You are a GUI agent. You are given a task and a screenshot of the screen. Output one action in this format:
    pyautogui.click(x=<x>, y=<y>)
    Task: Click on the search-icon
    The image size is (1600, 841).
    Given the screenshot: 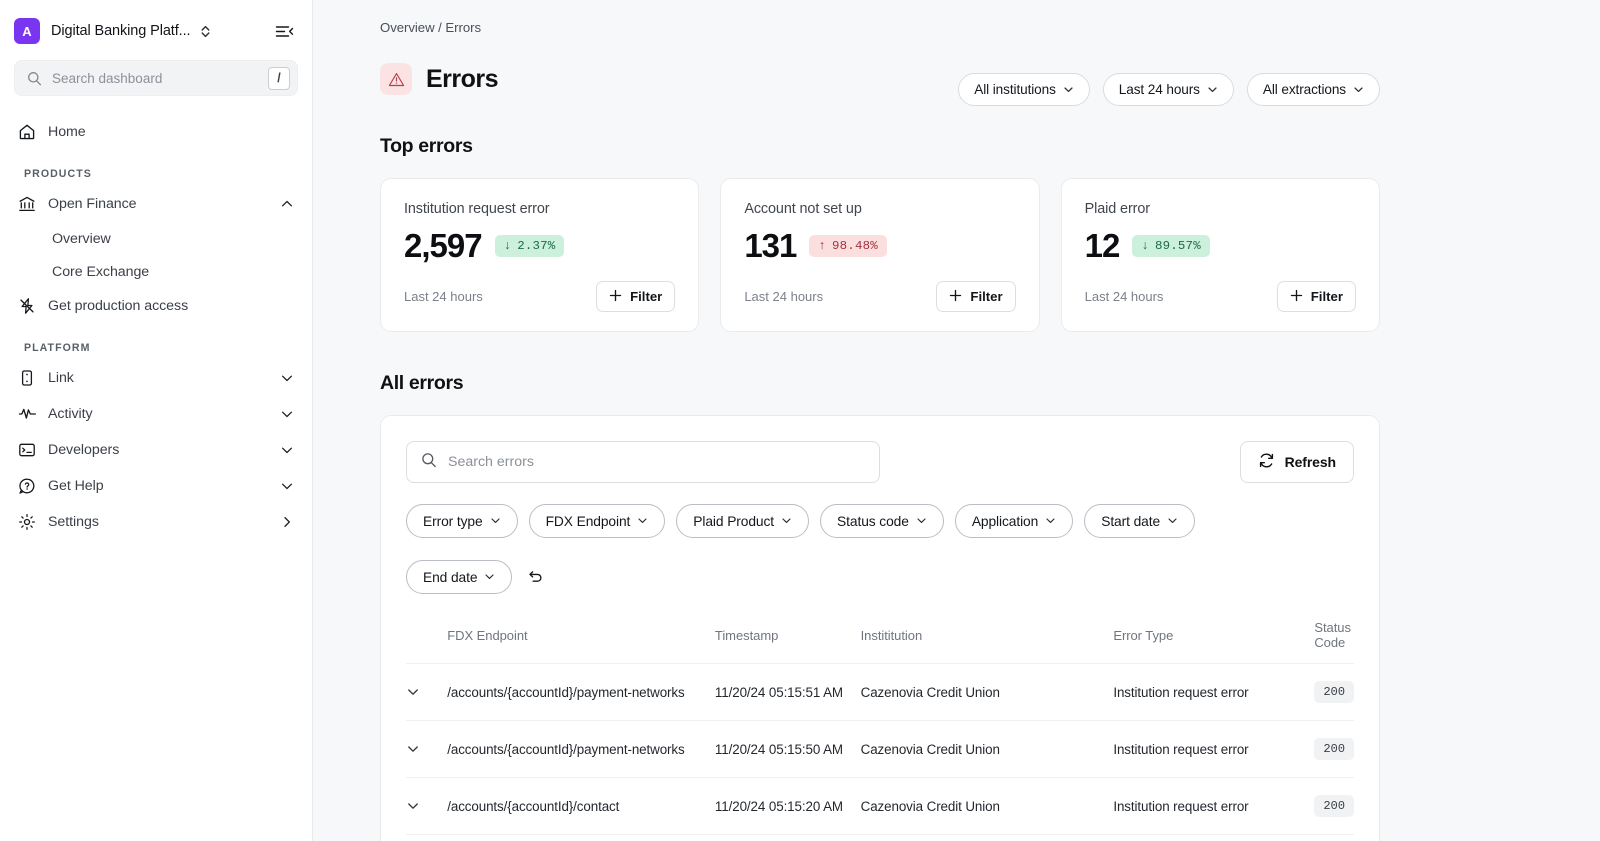 What is the action you would take?
    pyautogui.click(x=429, y=462)
    